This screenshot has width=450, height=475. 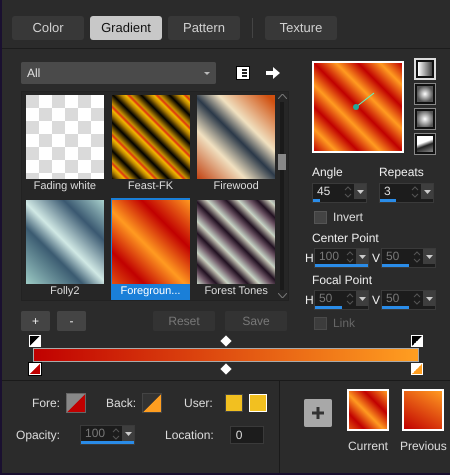 I want to click on tab: Pattern, so click(x=204, y=28).